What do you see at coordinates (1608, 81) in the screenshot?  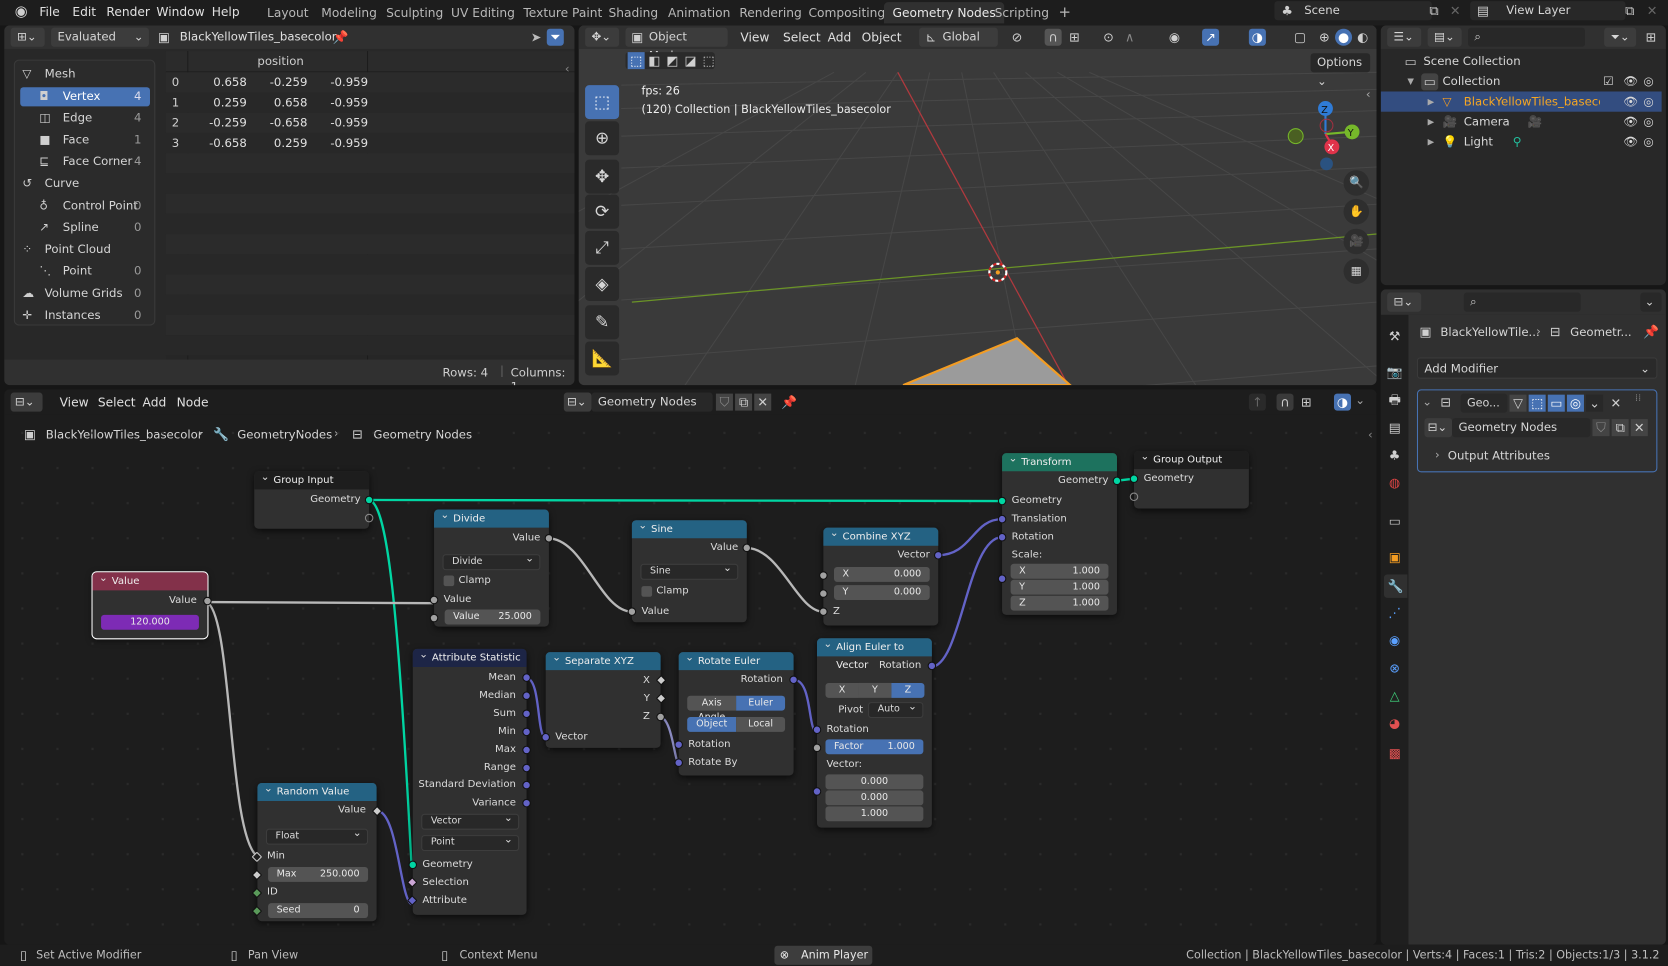 I see `exclude-checkbox: ☑` at bounding box center [1608, 81].